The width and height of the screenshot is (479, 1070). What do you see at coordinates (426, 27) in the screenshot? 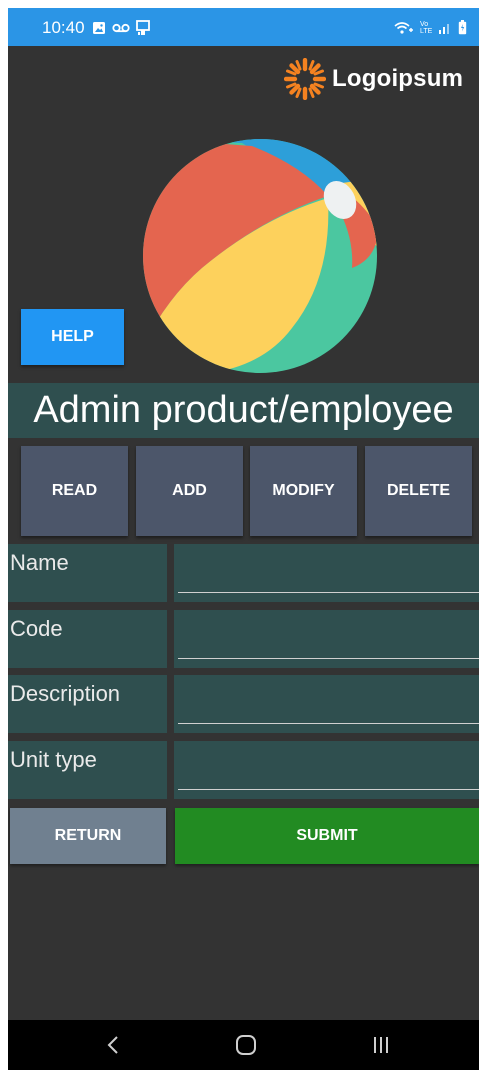
I see `volte-icon: Vo LTE` at bounding box center [426, 27].